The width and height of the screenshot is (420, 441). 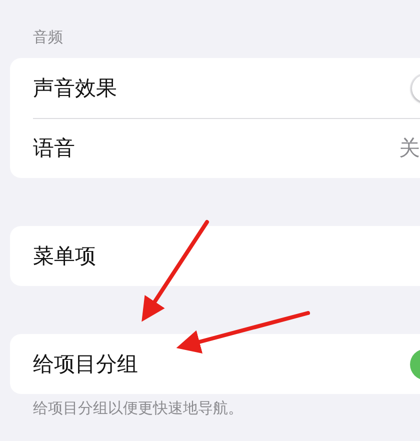 What do you see at coordinates (409, 148) in the screenshot?
I see `row-value: 关` at bounding box center [409, 148].